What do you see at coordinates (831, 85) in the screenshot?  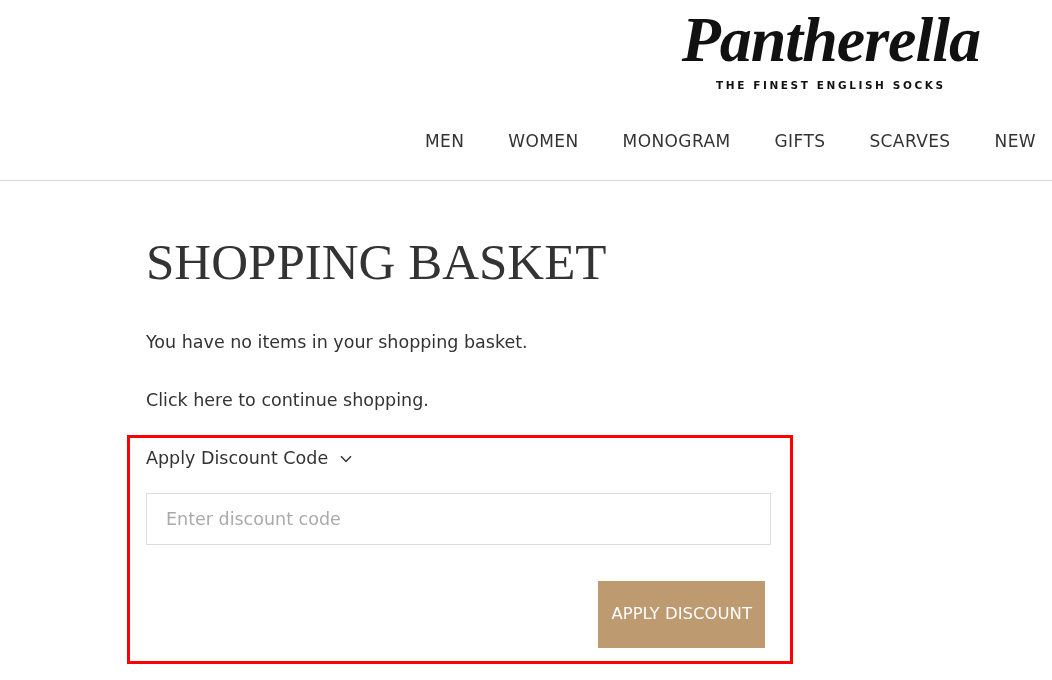 I see `brand-tagline: THE FINEST ENGLISH SOCKS` at bounding box center [831, 85].